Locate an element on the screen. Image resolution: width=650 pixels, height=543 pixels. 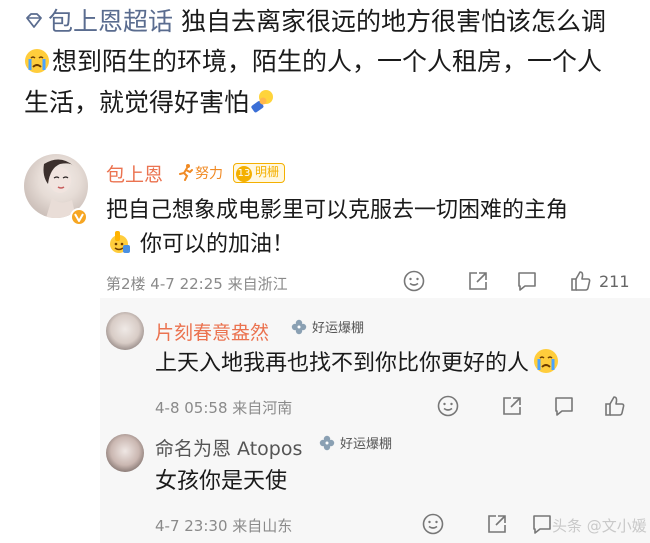
post-line-3: 生活，就觉得好害怕 is located at coordinates (150, 103).